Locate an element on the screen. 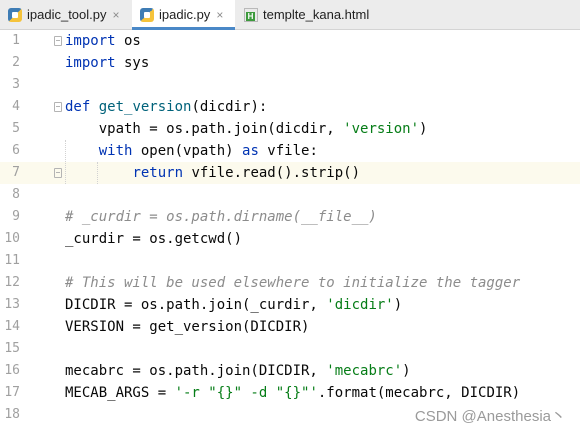 The image size is (580, 432). code-text: import sys is located at coordinates (107, 63).